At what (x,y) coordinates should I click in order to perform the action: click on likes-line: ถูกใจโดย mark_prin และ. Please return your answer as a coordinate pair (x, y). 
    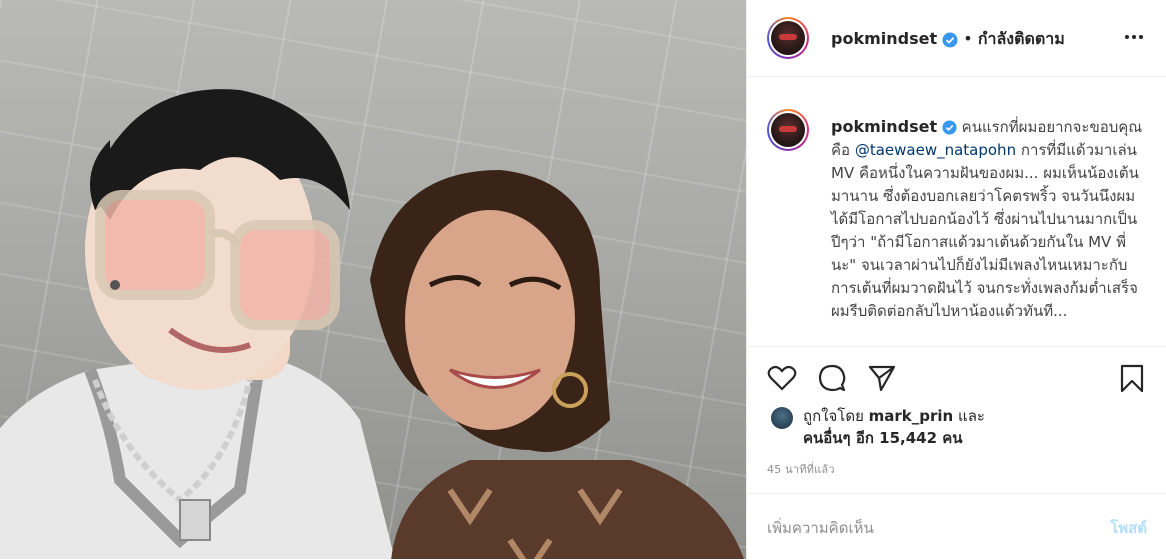
    Looking at the image, I should click on (978, 416).